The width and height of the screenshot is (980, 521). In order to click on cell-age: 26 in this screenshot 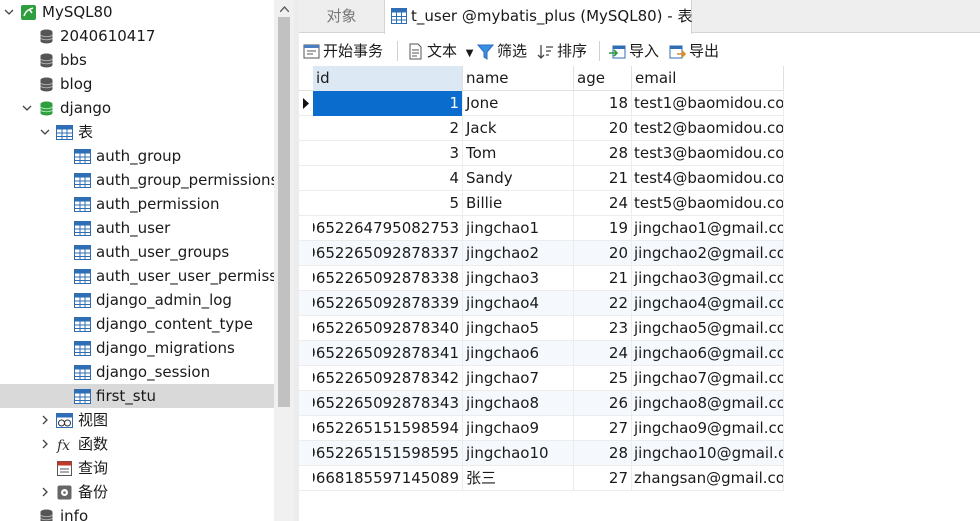, I will do `click(603, 403)`.